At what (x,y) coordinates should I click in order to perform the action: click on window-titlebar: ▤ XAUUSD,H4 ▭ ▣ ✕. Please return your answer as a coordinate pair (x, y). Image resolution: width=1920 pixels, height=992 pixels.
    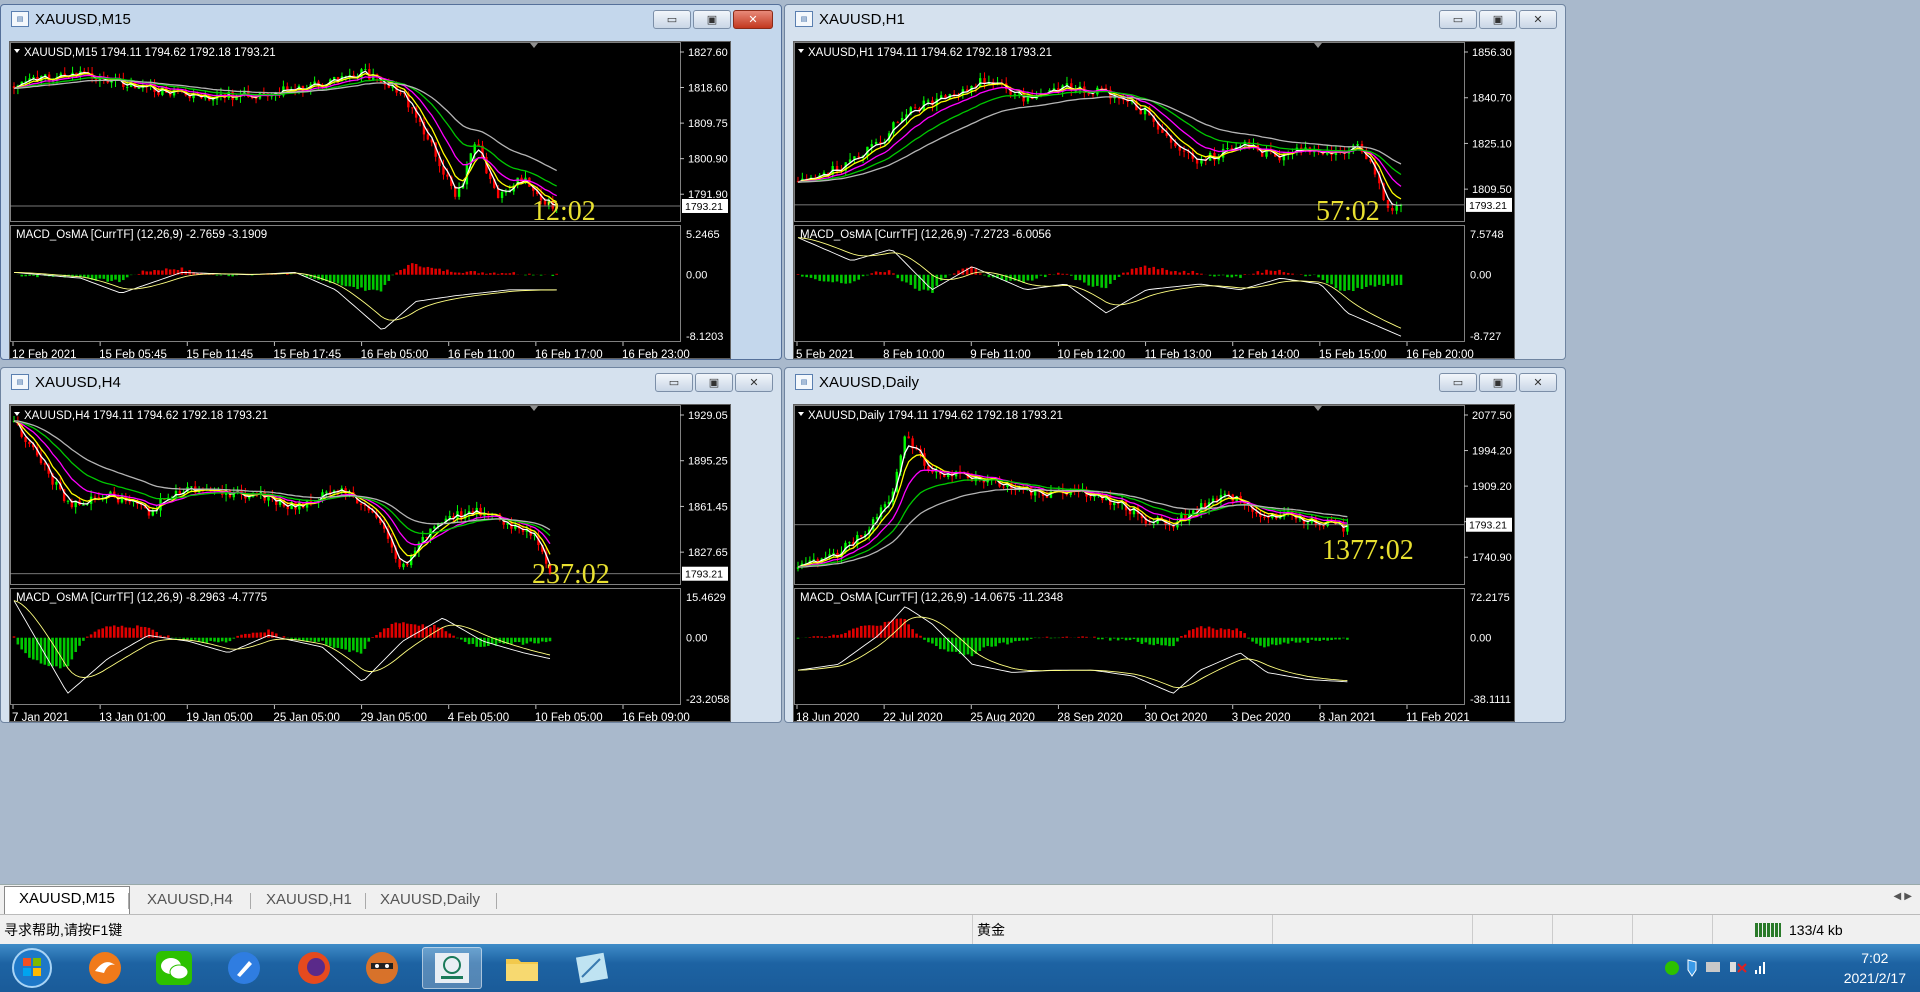
    Looking at the image, I should click on (391, 382).